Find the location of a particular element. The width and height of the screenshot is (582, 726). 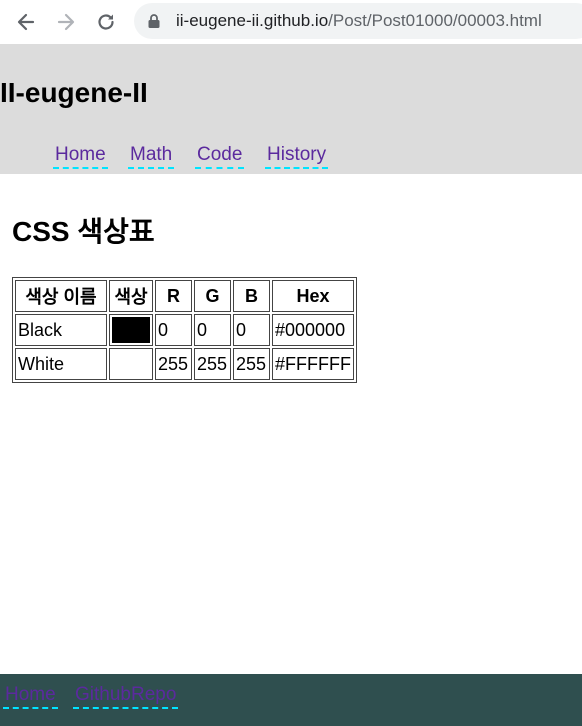

cell-b: 0 is located at coordinates (251, 330).